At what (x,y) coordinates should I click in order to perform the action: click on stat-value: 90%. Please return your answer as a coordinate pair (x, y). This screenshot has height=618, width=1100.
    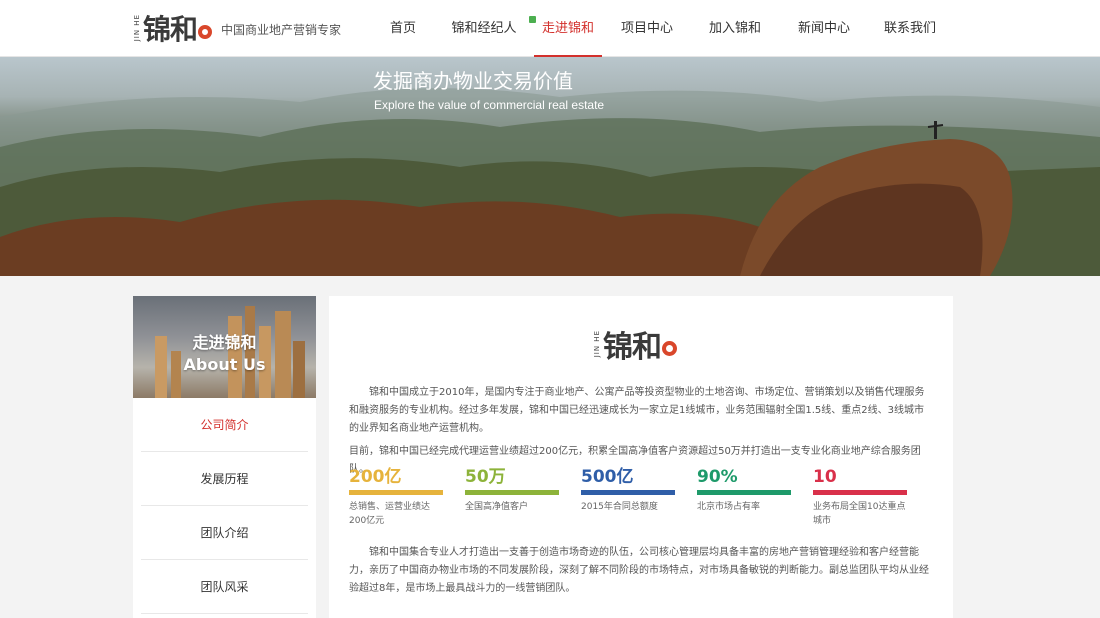
    Looking at the image, I should click on (717, 477).